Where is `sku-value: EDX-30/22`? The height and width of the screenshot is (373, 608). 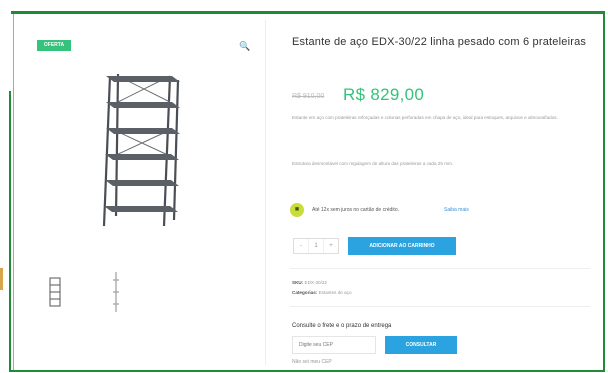 sku-value: EDX-30/22 is located at coordinates (315, 282).